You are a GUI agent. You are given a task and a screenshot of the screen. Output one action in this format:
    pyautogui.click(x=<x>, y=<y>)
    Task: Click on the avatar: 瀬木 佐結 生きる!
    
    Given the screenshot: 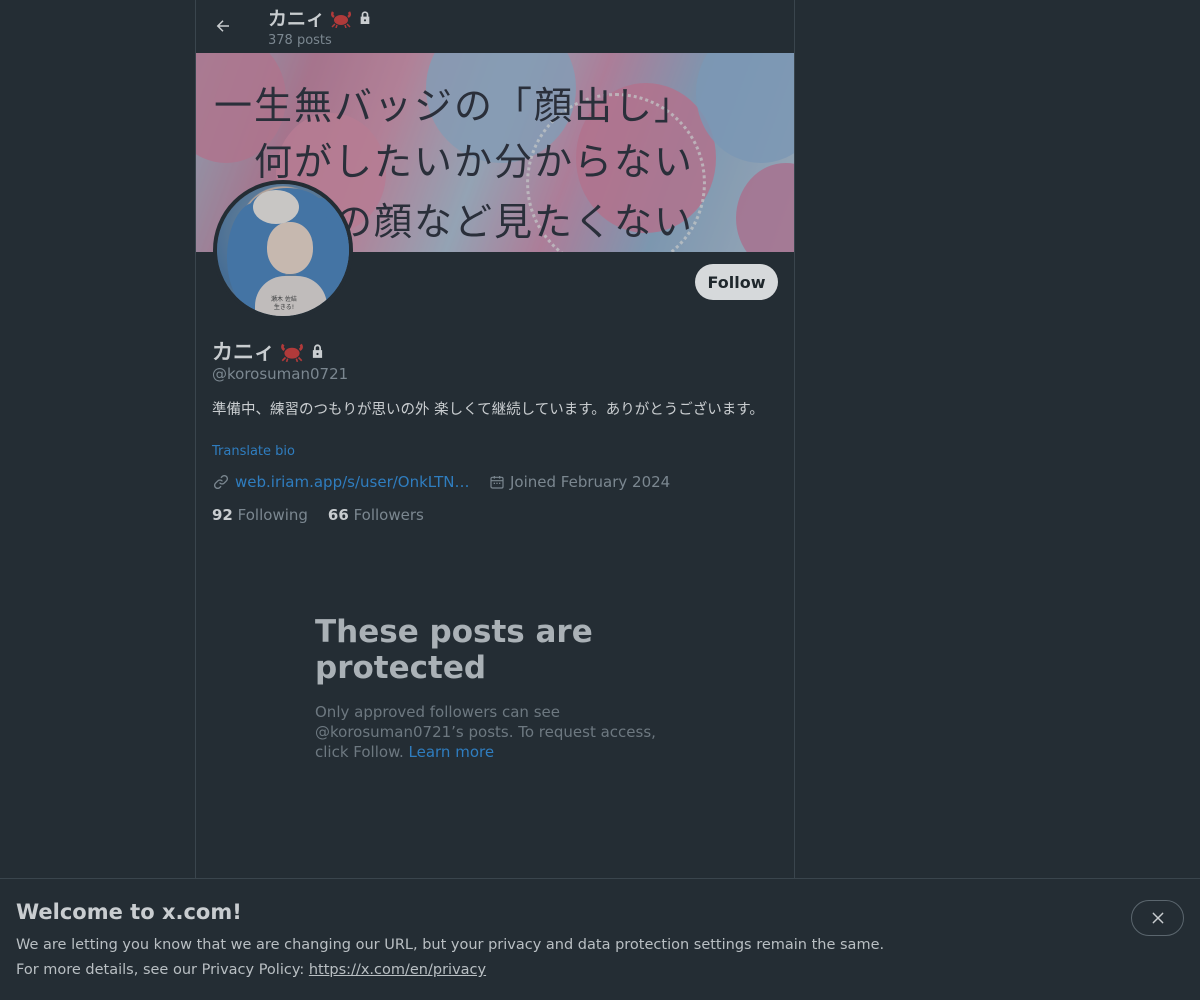 What is the action you would take?
    pyautogui.click(x=283, y=250)
    